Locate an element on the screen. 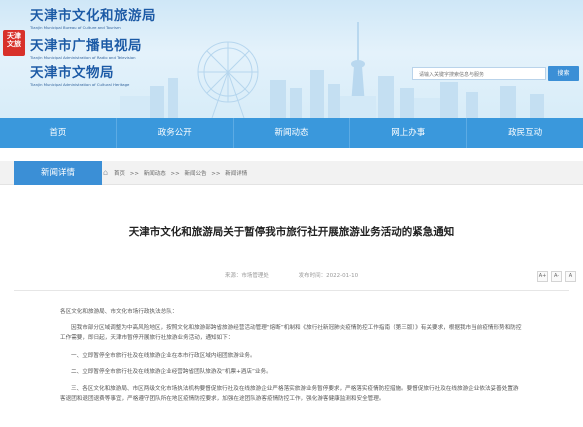 This screenshot has height=427, width=583. article-date: 发布时间：2022-01-10 is located at coordinates (328, 276).